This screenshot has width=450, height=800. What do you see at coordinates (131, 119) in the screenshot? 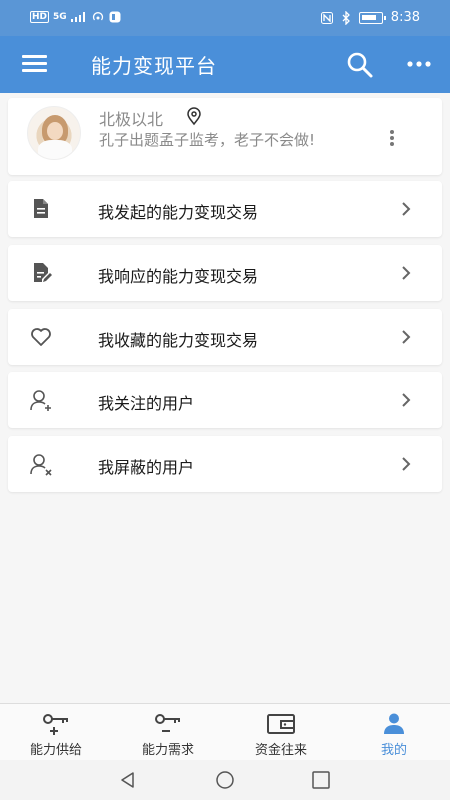
I see `profile-name: 北极以北` at bounding box center [131, 119].